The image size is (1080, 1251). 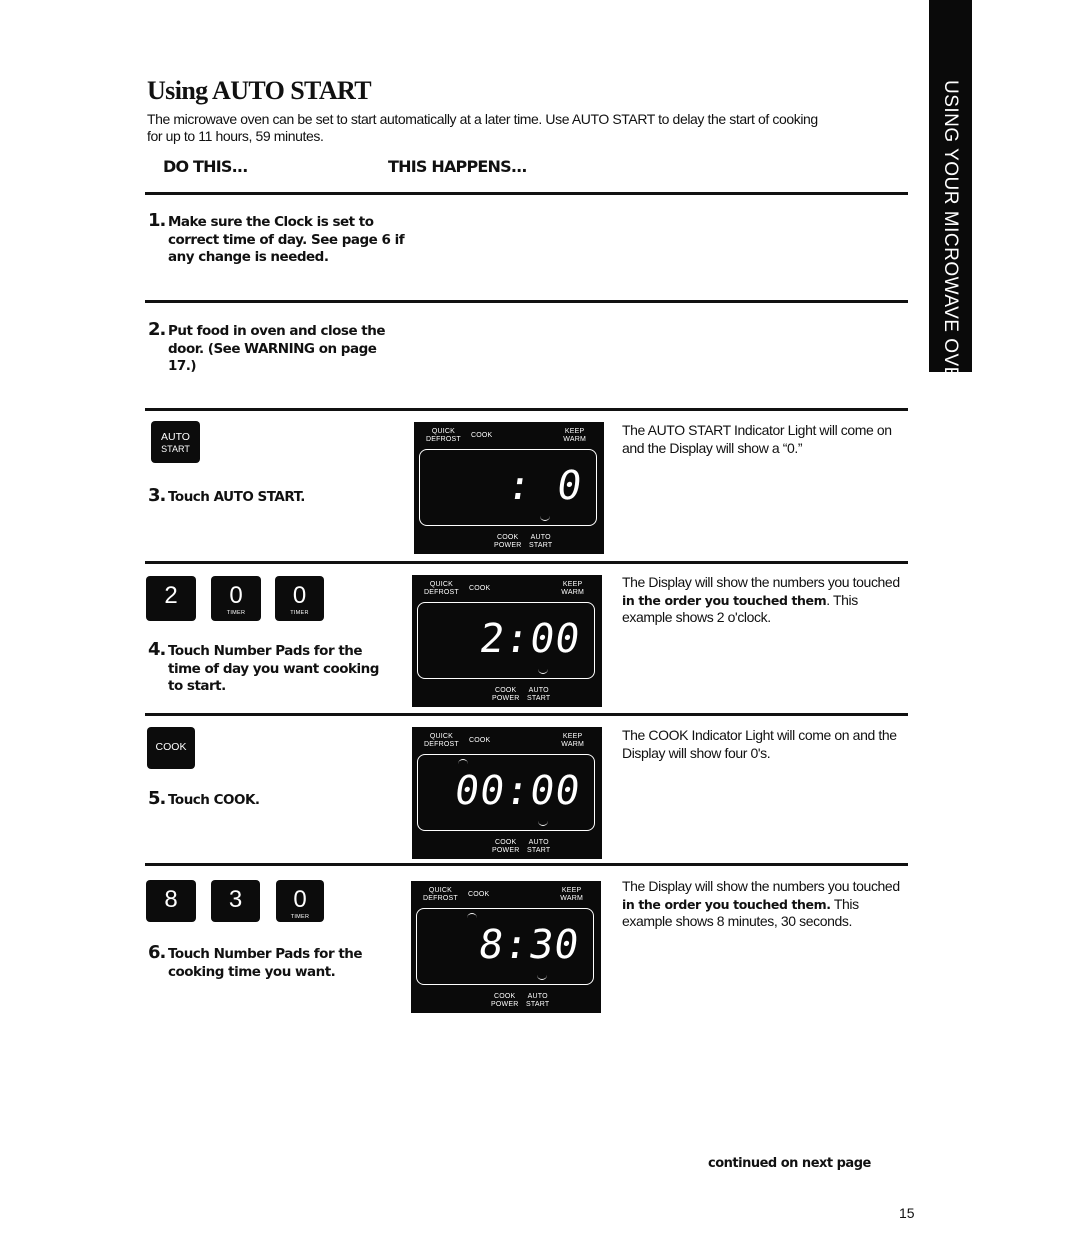 I want to click on step-text: Touch AUTO START., so click(x=236, y=497).